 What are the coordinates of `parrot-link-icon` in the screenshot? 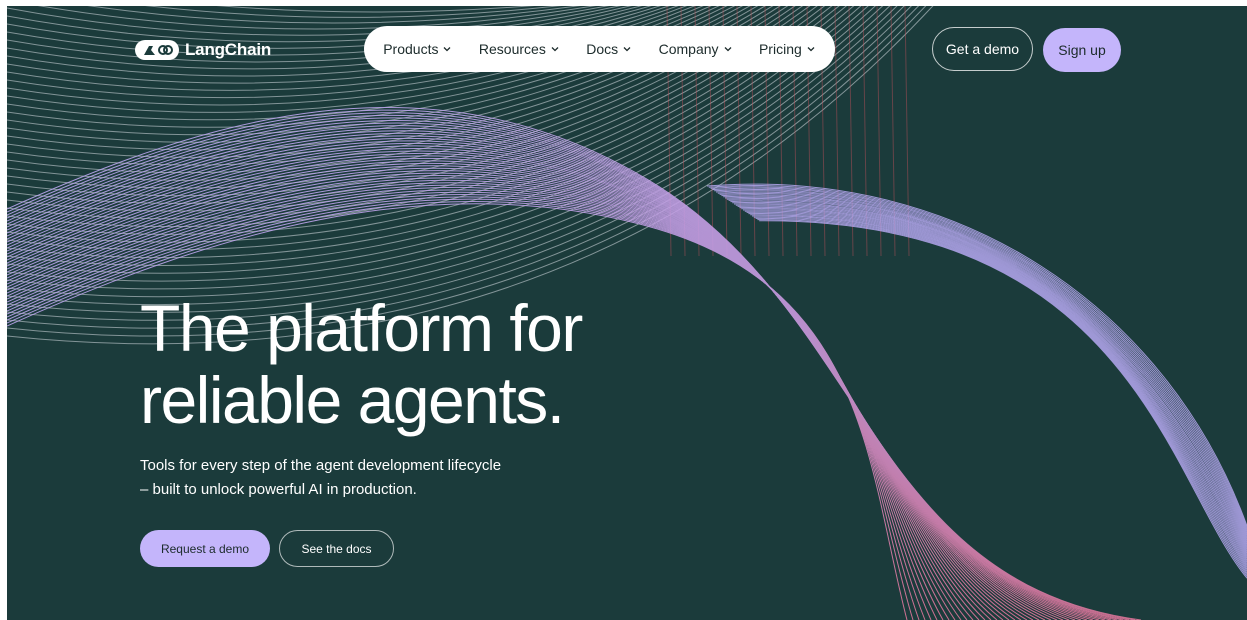 It's located at (157, 50).